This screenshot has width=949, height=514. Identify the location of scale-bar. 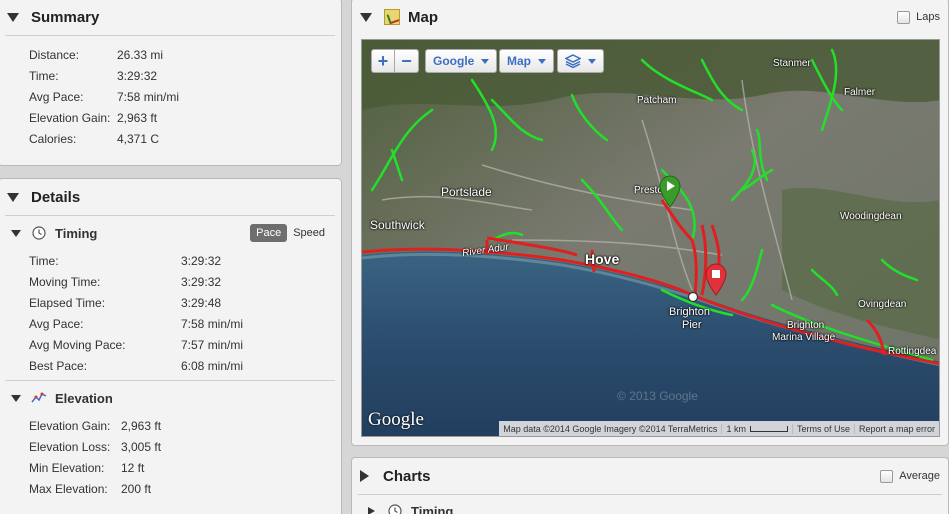
(768, 429).